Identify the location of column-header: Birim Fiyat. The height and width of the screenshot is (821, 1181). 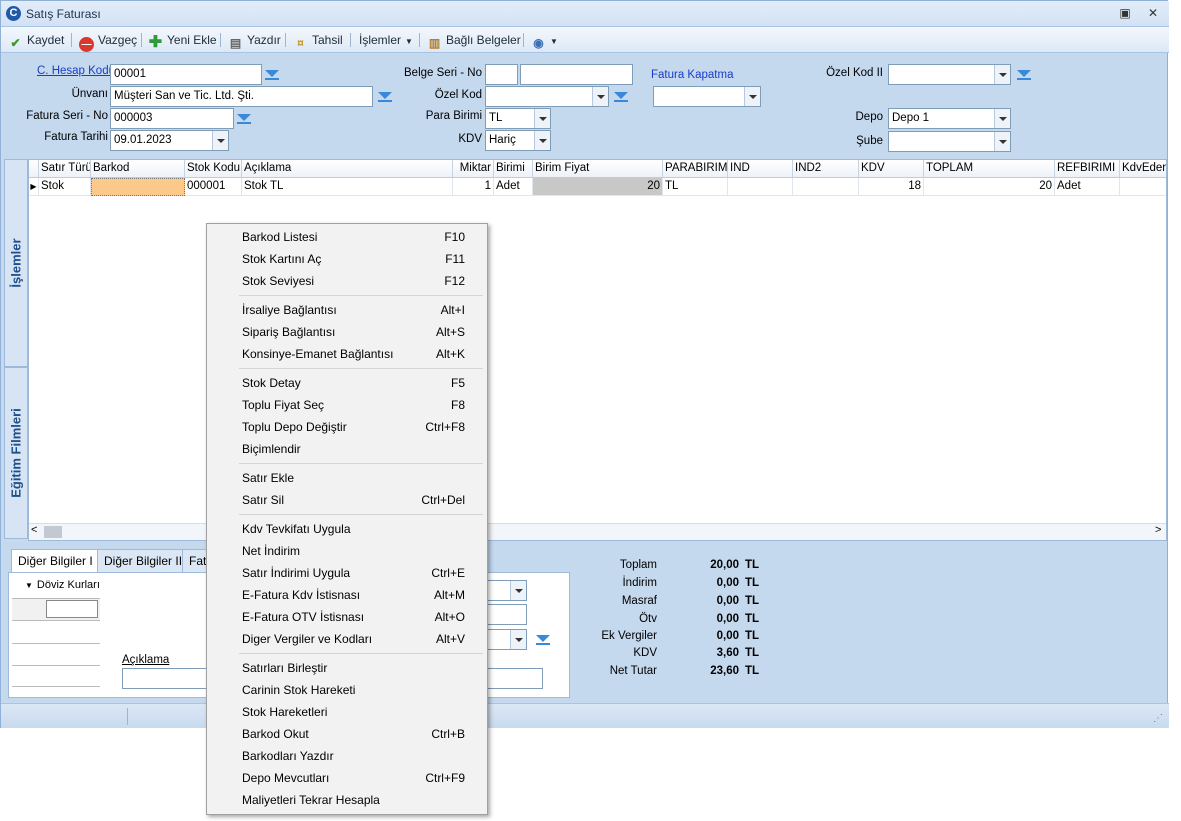
(598, 169).